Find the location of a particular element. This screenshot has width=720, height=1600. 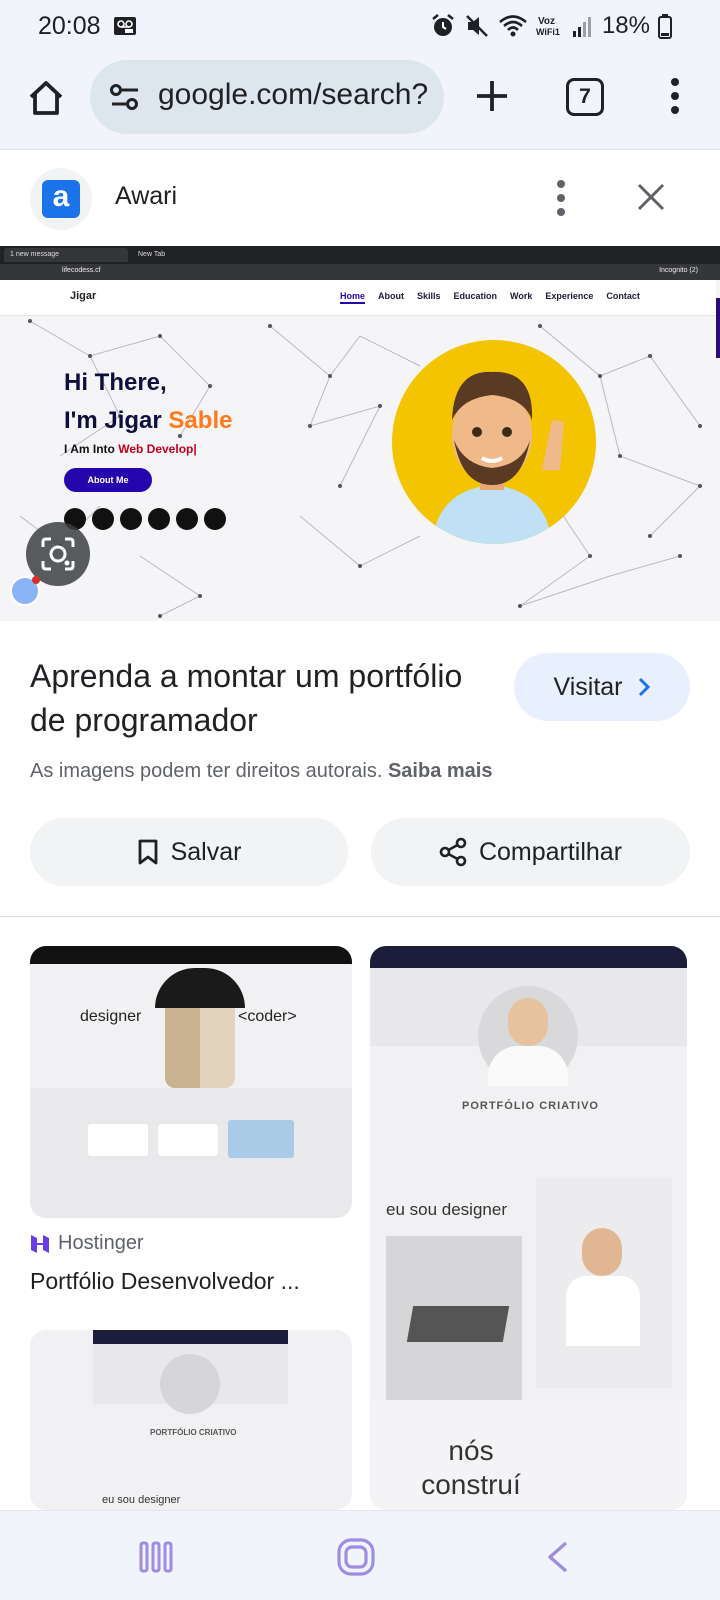

site-settings-icon is located at coordinates (125, 97).